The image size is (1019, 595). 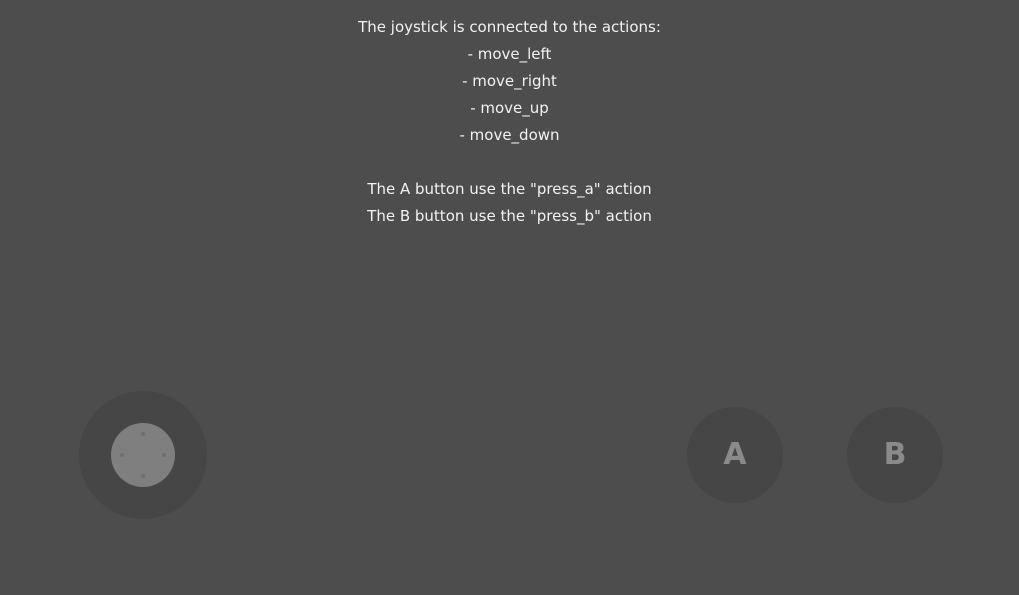 I want to click on joystick-up-dot-icon, so click(x=143, y=434).